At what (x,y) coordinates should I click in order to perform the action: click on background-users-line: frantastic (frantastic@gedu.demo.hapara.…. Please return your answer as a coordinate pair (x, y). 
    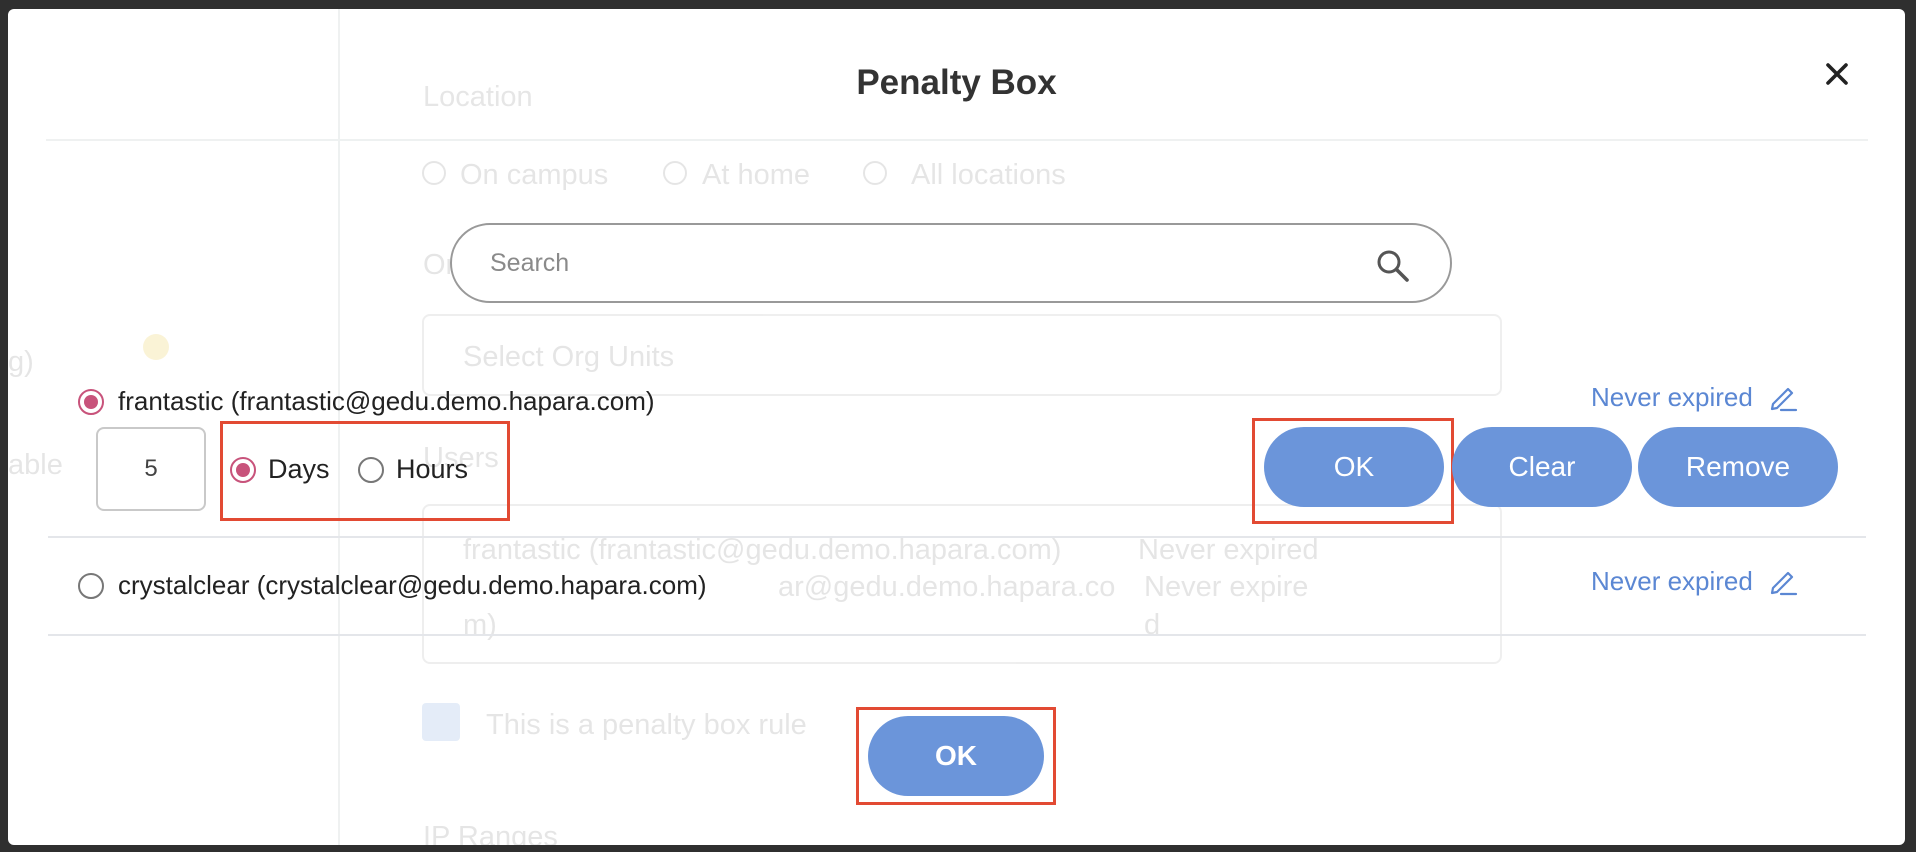
    Looking at the image, I should click on (762, 550).